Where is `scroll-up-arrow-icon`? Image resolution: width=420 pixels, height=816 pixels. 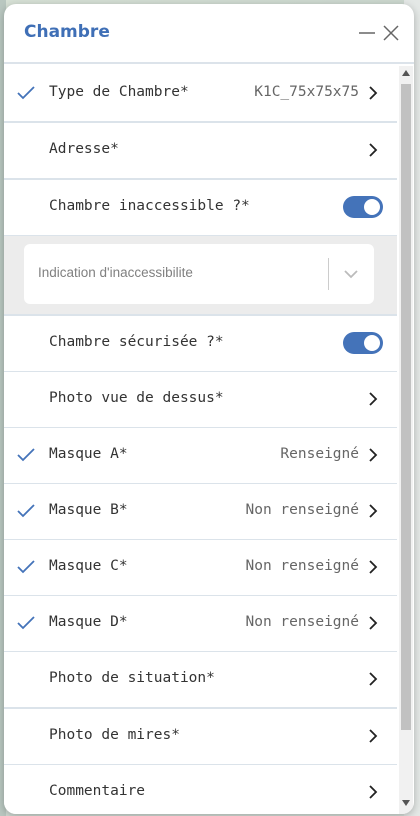
scroll-up-arrow-icon is located at coordinates (406, 73).